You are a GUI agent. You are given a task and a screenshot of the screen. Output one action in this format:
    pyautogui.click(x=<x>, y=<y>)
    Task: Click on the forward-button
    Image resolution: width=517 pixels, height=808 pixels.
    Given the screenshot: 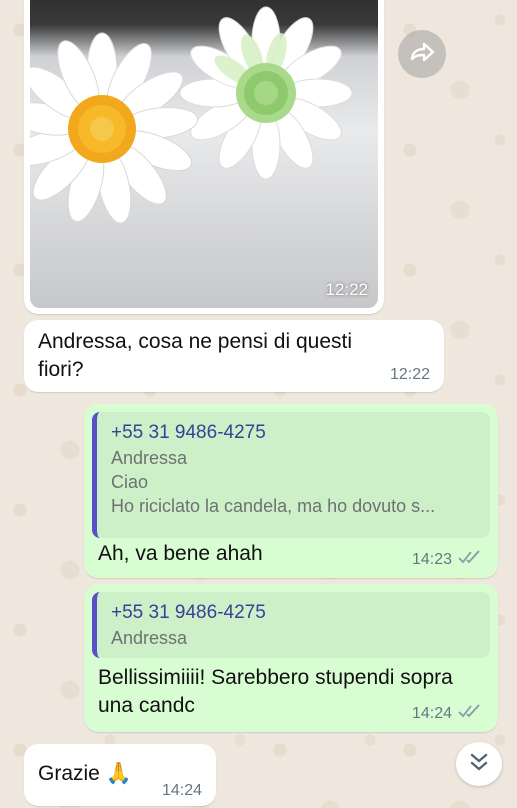 What is the action you would take?
    pyautogui.click(x=422, y=54)
    